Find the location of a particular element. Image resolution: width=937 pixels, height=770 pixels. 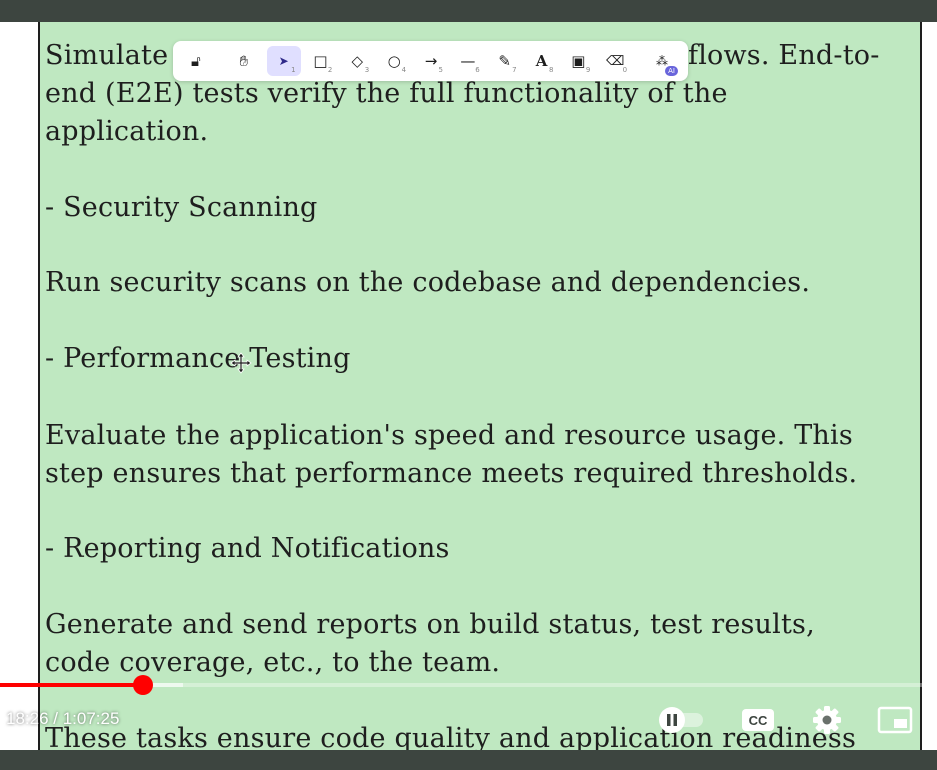

more-tools-button: ⁂ AI is located at coordinates (662, 61).